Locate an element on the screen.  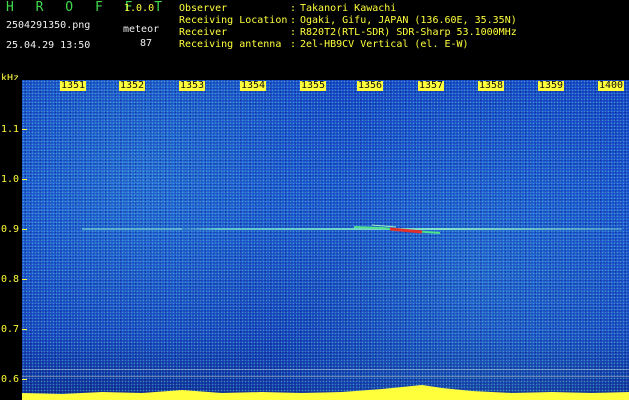
x-tick-label: 1355 is located at coordinates (313, 85).